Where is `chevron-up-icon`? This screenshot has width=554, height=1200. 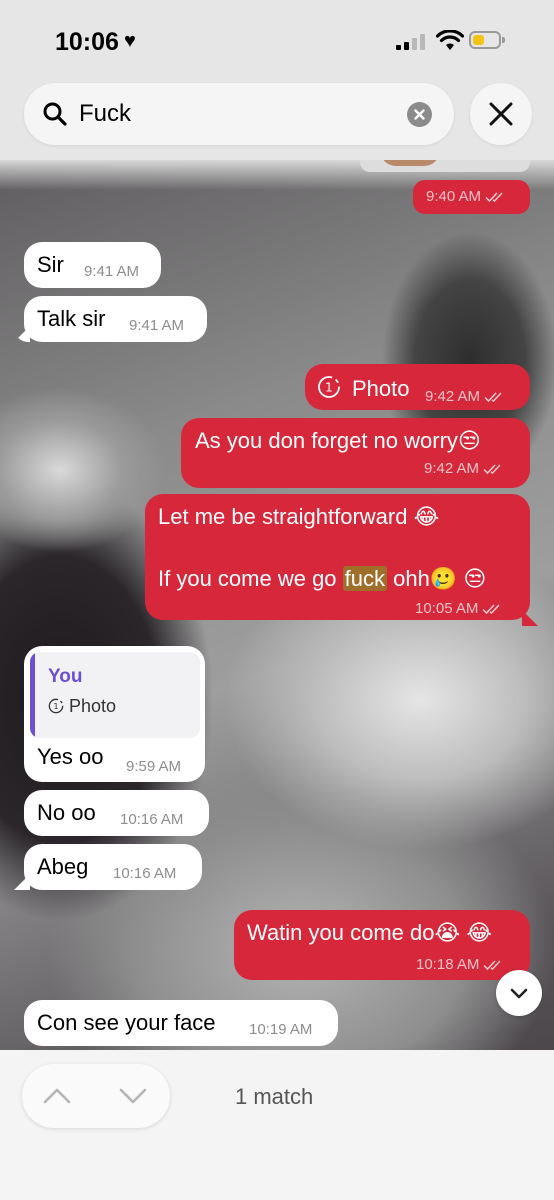 chevron-up-icon is located at coordinates (57, 1096).